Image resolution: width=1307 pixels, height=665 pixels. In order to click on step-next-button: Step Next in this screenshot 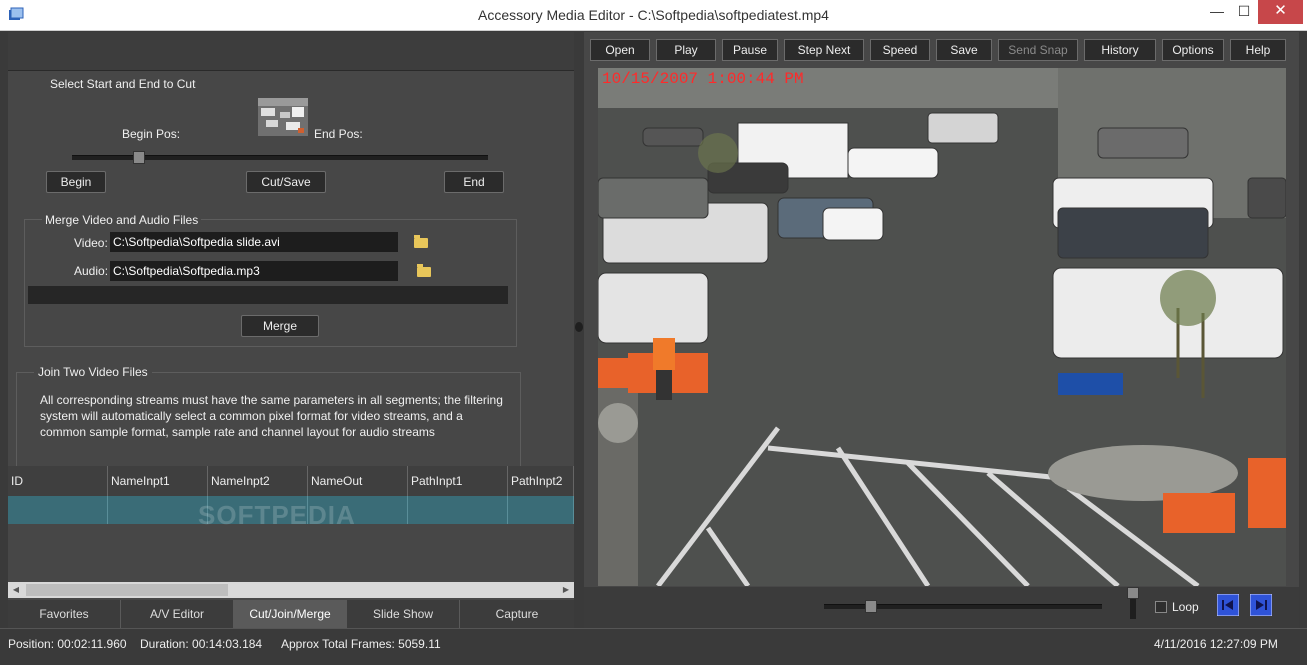, I will do `click(824, 50)`.